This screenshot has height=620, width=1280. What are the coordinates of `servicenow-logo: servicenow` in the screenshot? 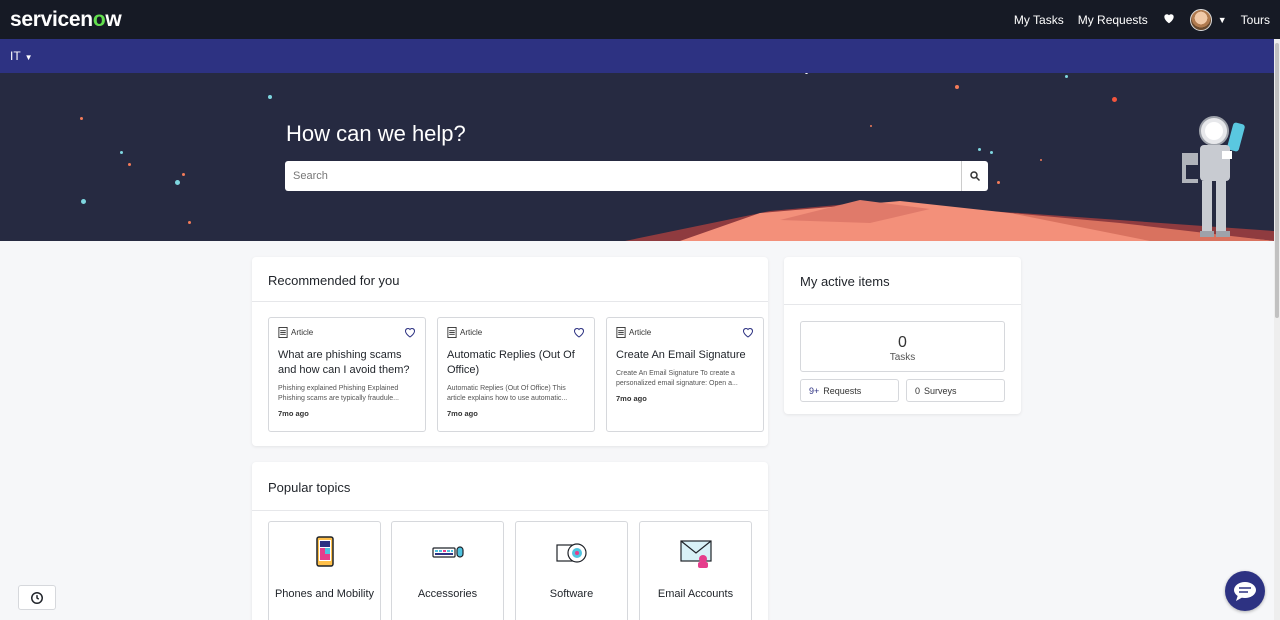 It's located at (66, 20).